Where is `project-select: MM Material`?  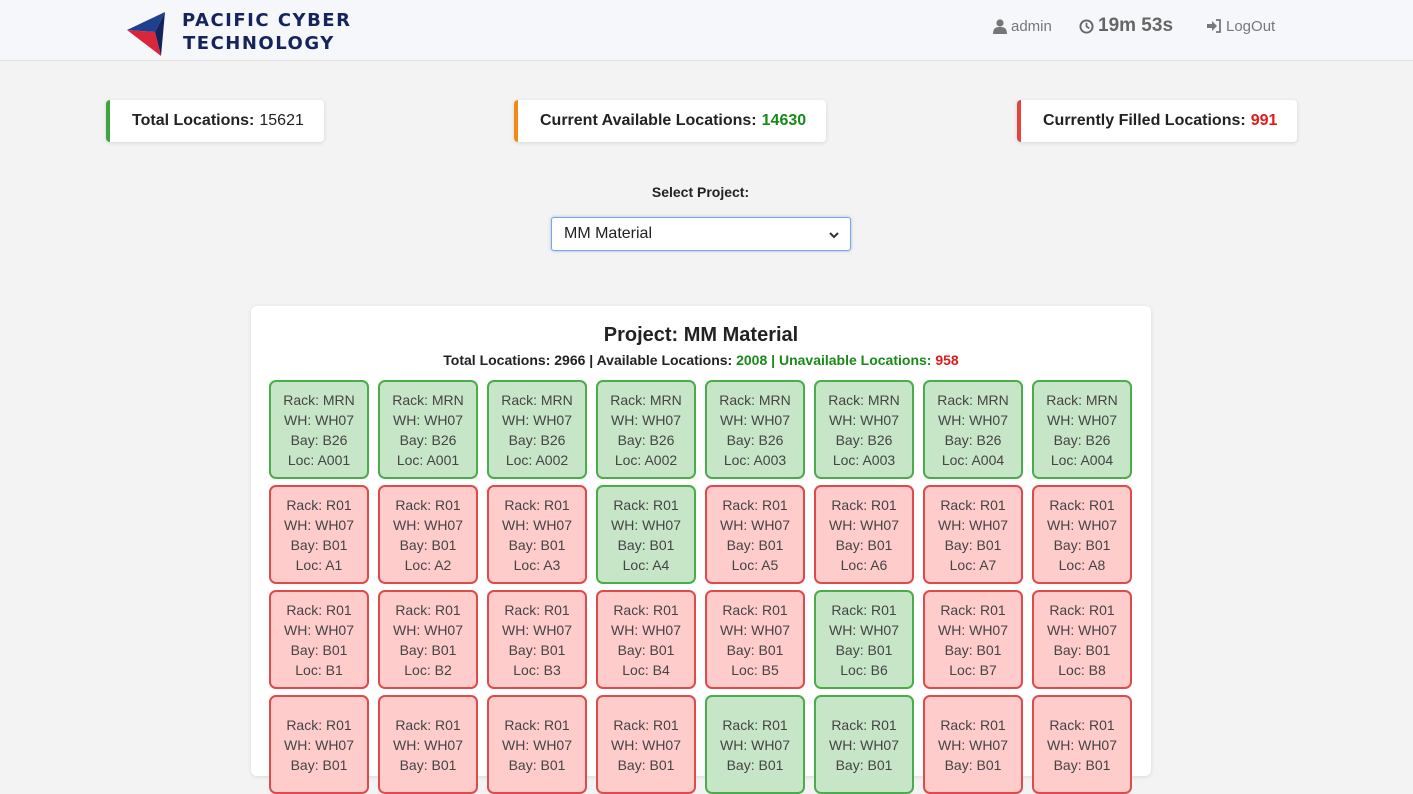
project-select: MM Material is located at coordinates (701, 234).